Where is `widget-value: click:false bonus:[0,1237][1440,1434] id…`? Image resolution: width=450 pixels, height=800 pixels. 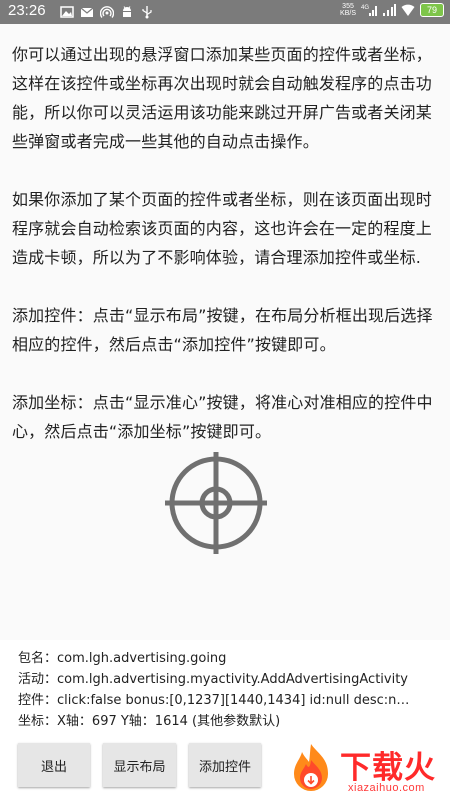
widget-value: click:false bonus:[0,1237][1440,1434] id… is located at coordinates (237, 700).